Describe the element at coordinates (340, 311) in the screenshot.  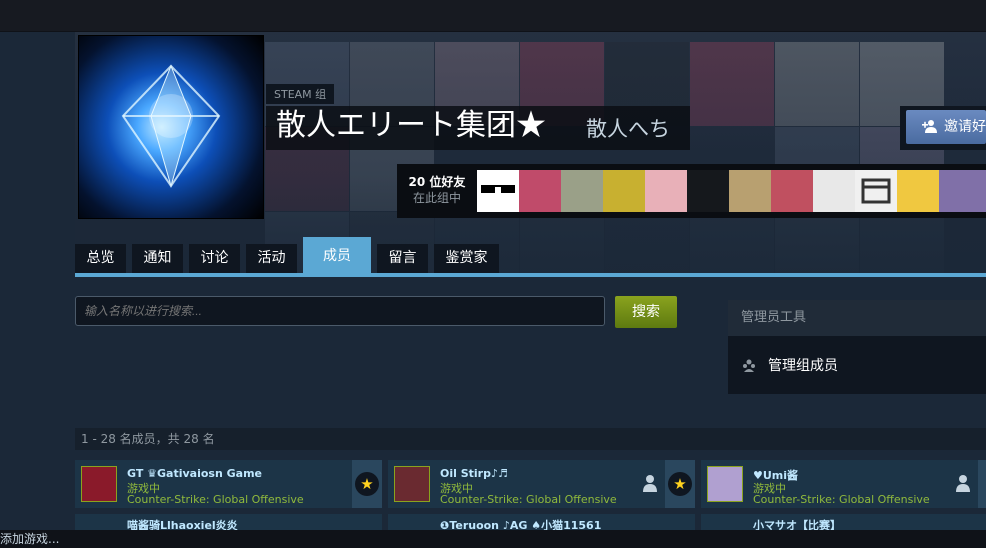
I see `member-search-input` at that location.